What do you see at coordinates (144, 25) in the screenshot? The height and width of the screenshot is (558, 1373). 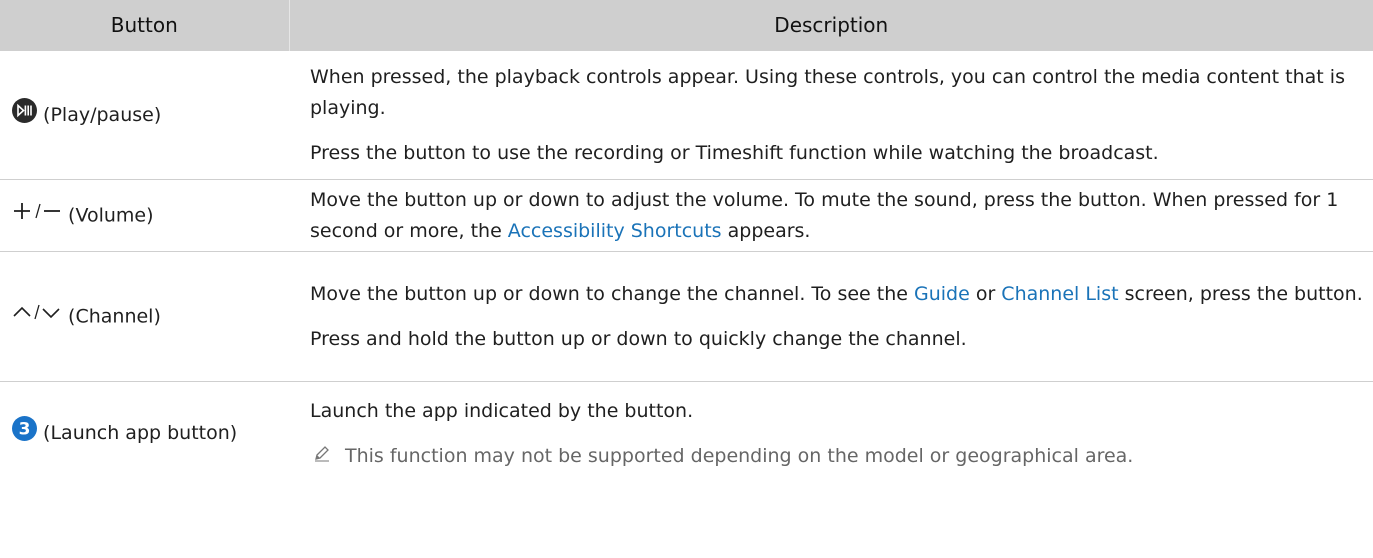 I see `header-button: Button` at bounding box center [144, 25].